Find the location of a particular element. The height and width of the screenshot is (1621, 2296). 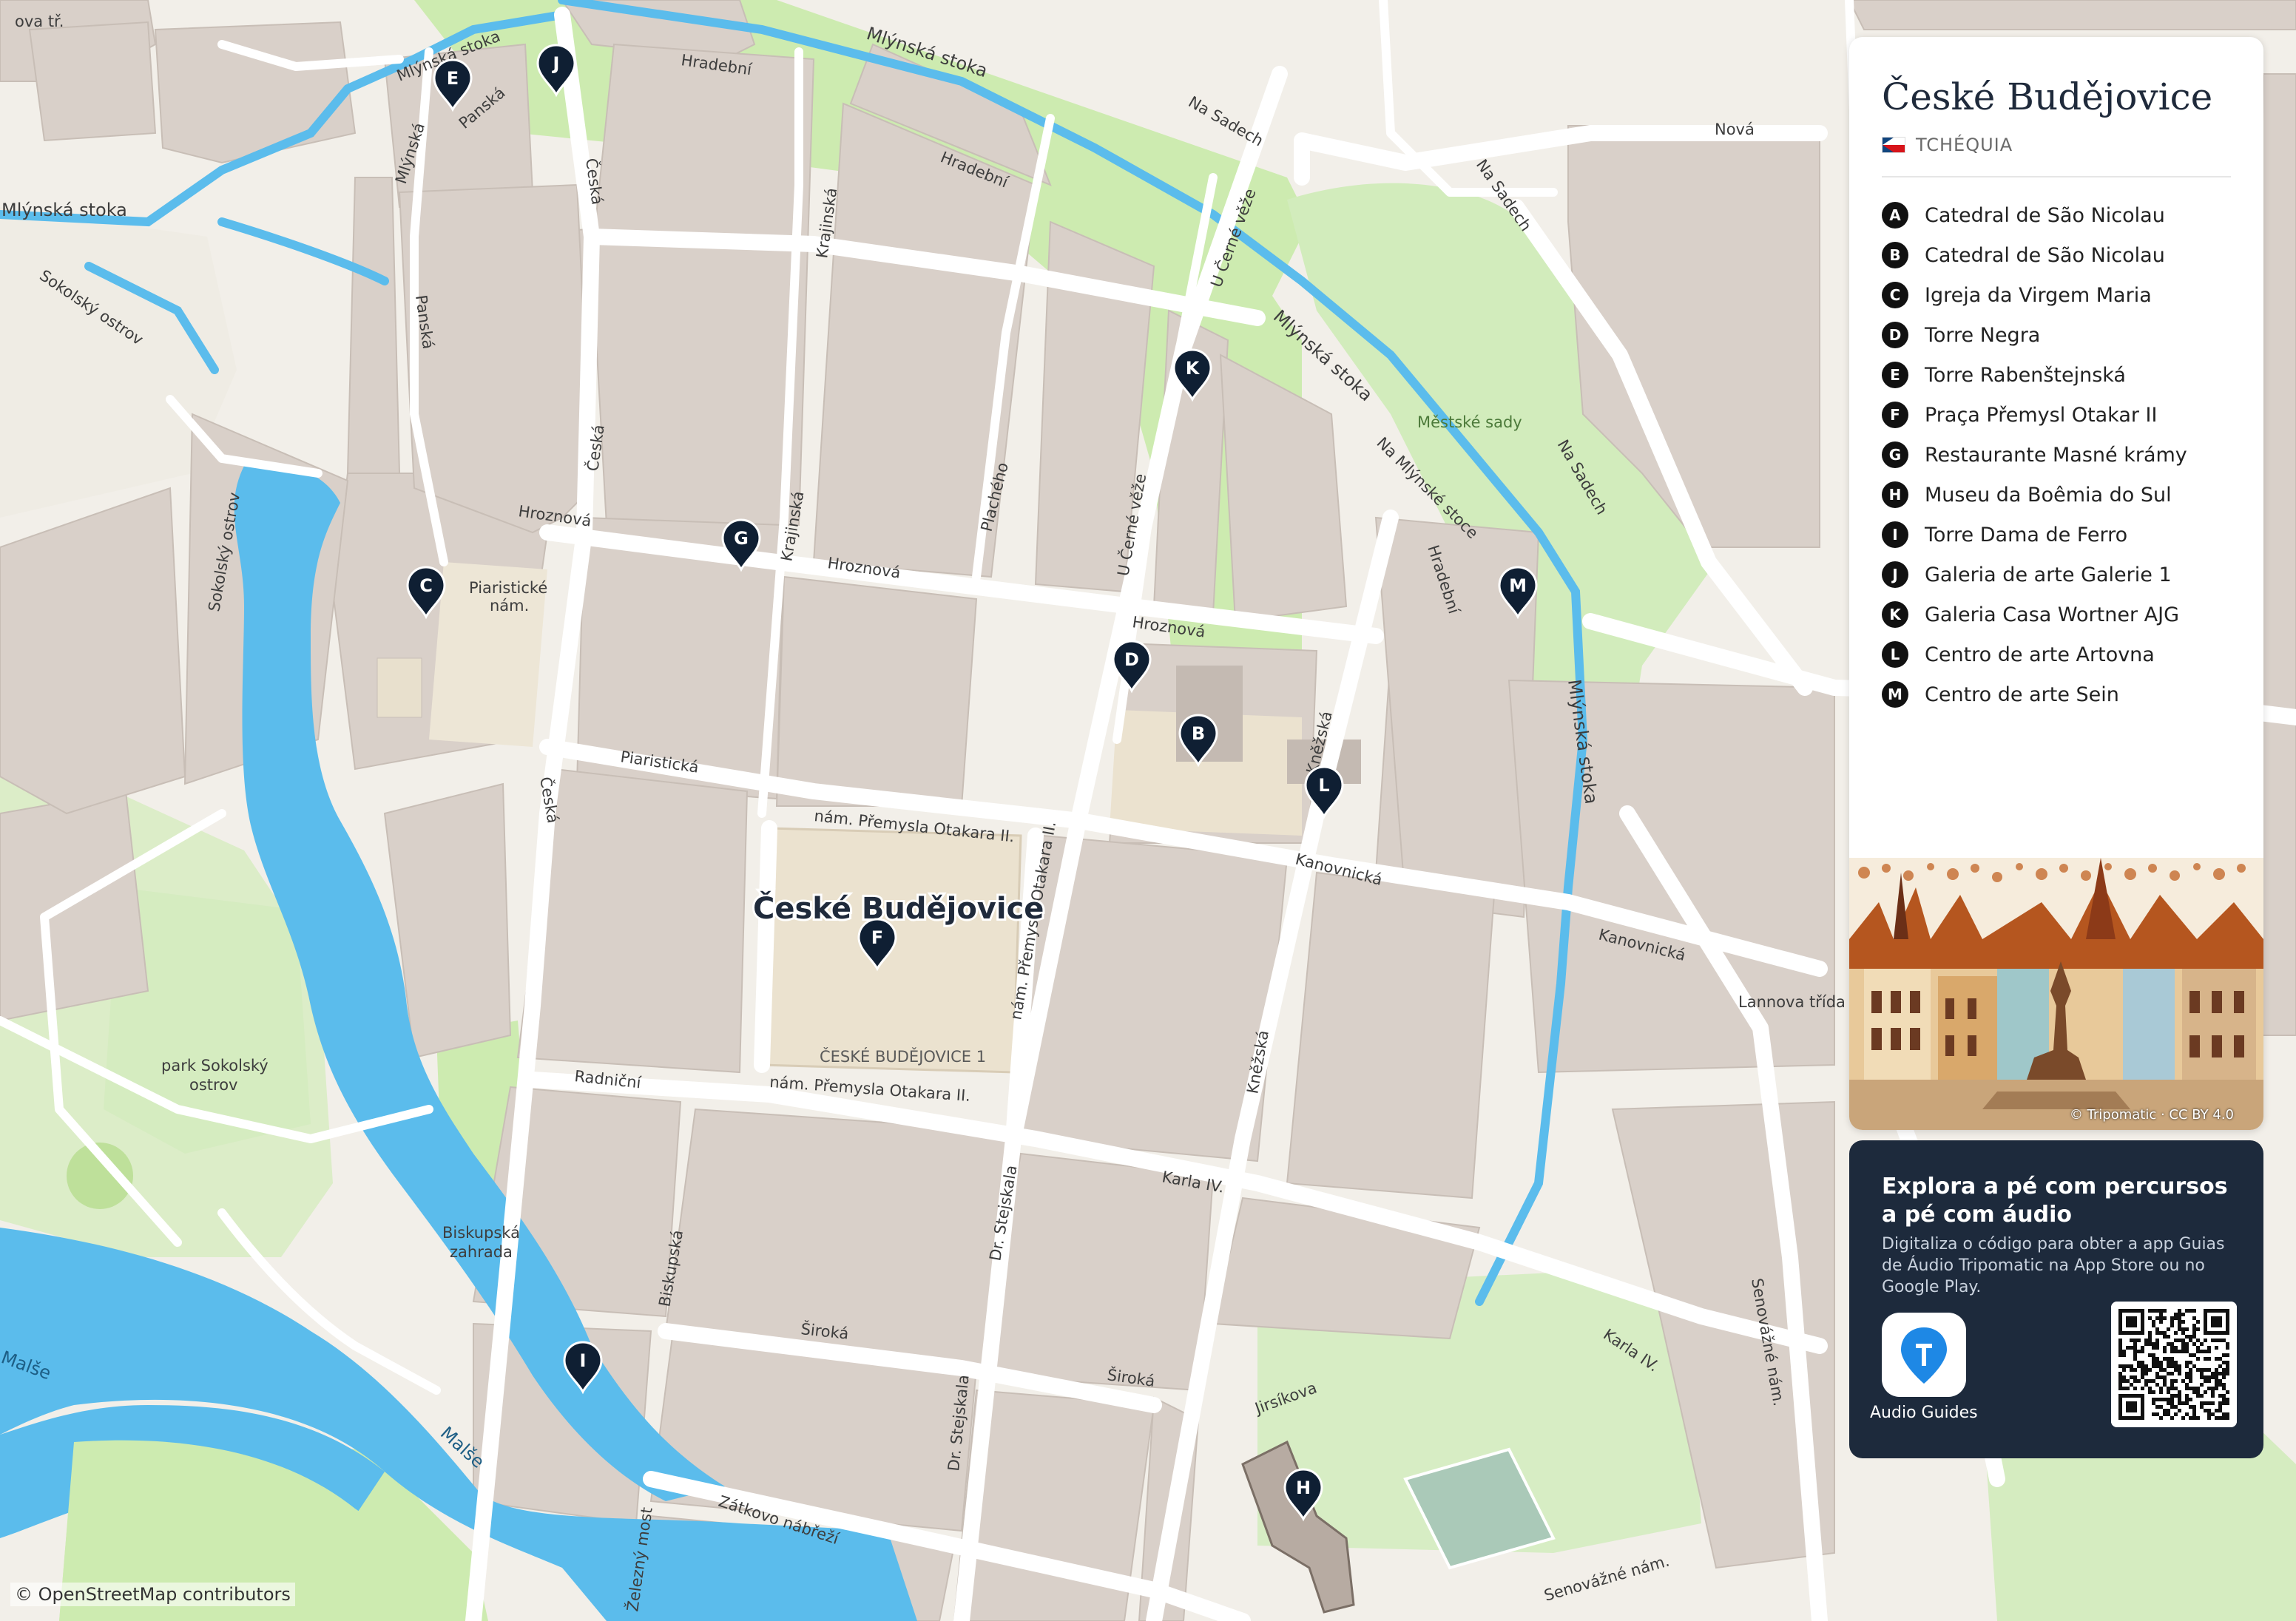

park-label: park Sokolský is located at coordinates (215, 1066).